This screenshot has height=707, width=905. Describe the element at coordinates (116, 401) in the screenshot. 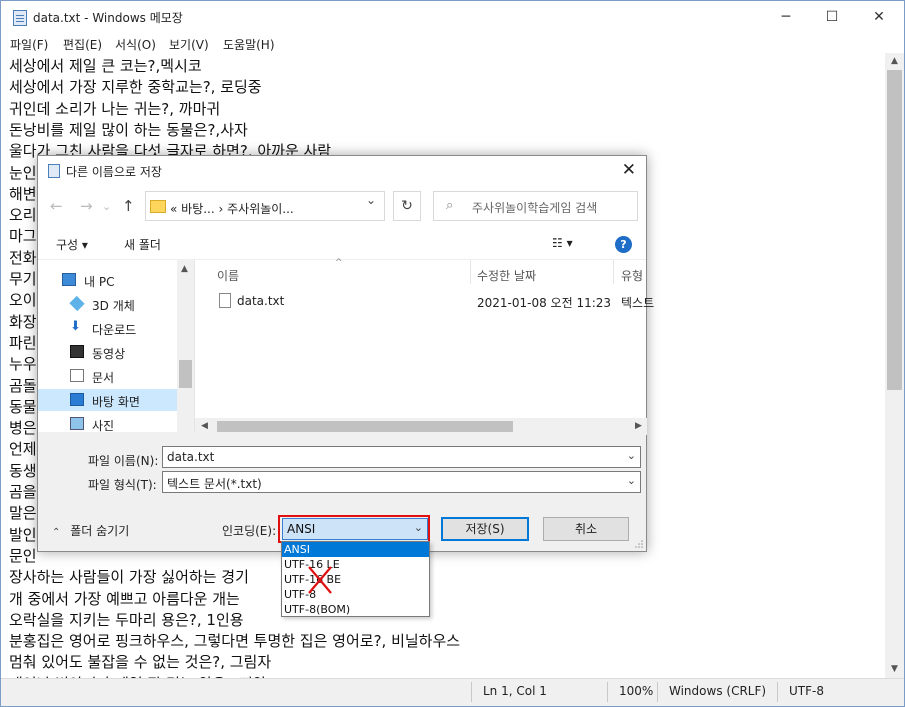

I see `nav-item-label: 바탕 화면` at that location.